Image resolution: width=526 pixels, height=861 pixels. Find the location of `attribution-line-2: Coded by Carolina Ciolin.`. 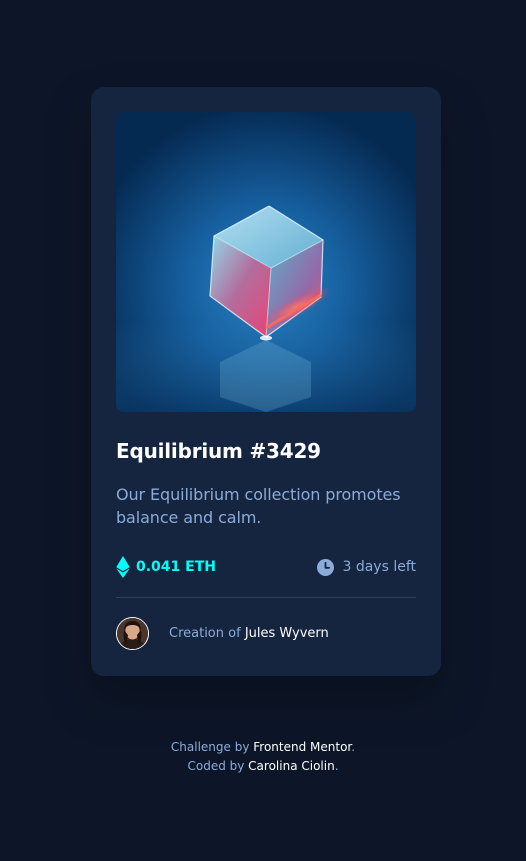

attribution-line-2: Coded by Carolina Ciolin. is located at coordinates (263, 766).